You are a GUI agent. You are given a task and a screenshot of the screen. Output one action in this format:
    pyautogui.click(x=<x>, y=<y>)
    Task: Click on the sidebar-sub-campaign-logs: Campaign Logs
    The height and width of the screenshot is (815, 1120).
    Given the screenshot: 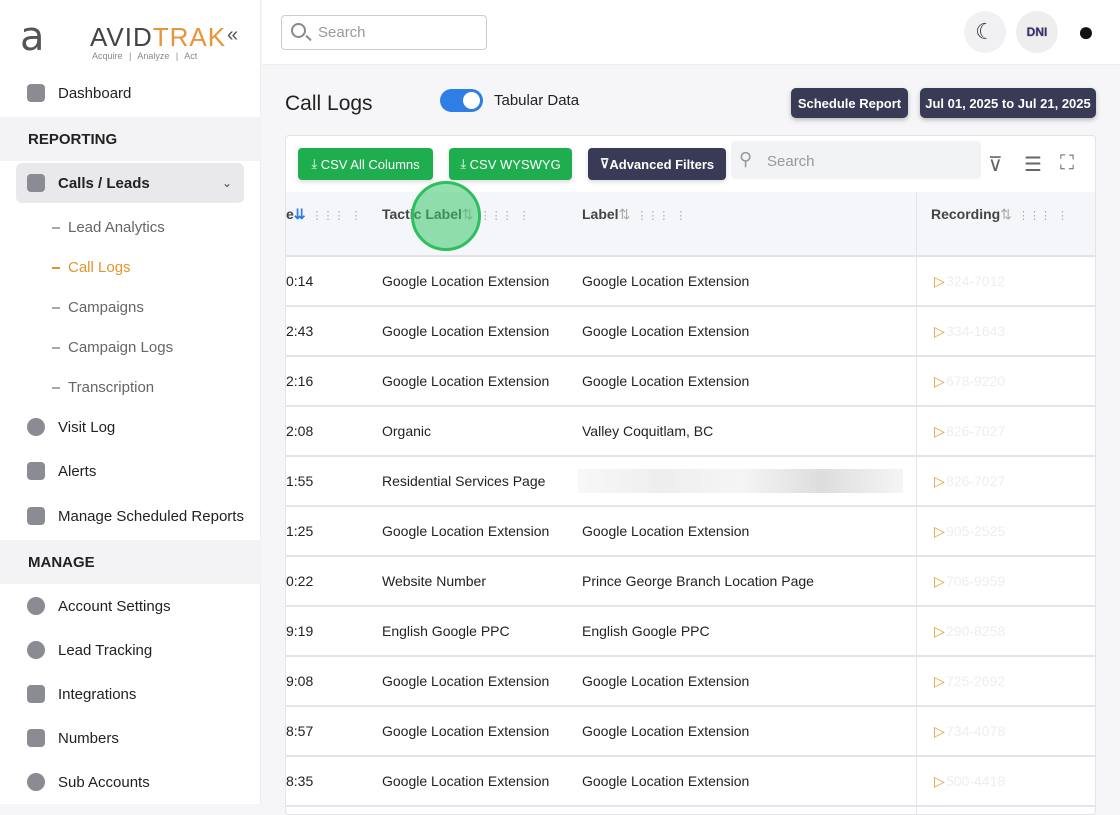 What is the action you would take?
    pyautogui.click(x=112, y=347)
    